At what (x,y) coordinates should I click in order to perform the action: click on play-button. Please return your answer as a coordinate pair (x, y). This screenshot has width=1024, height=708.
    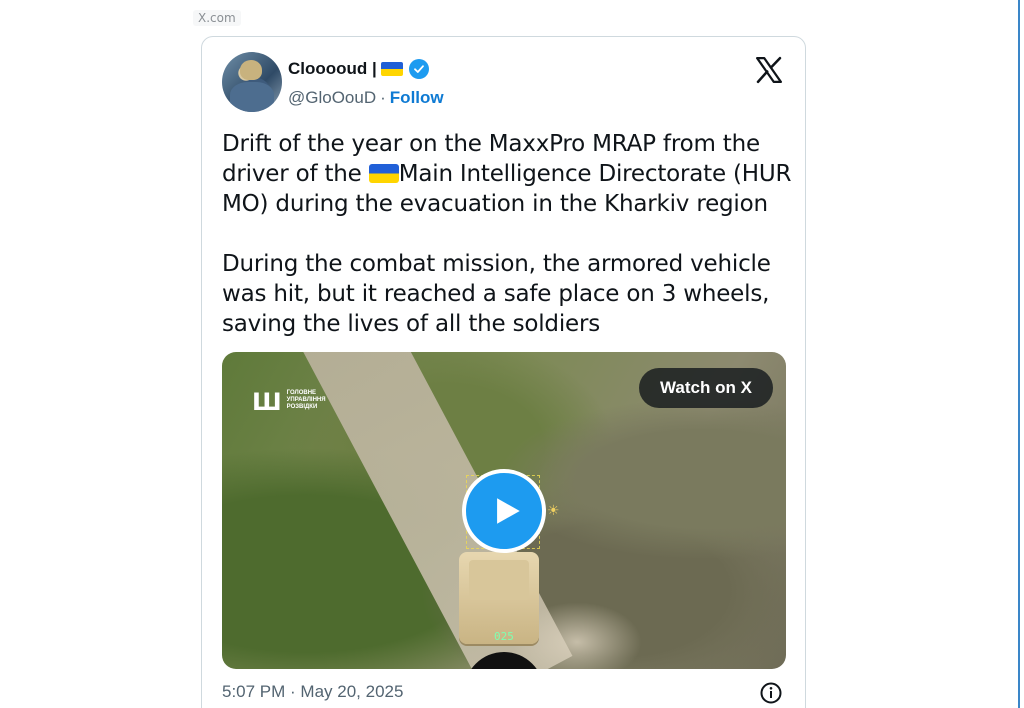
    Looking at the image, I should click on (504, 511).